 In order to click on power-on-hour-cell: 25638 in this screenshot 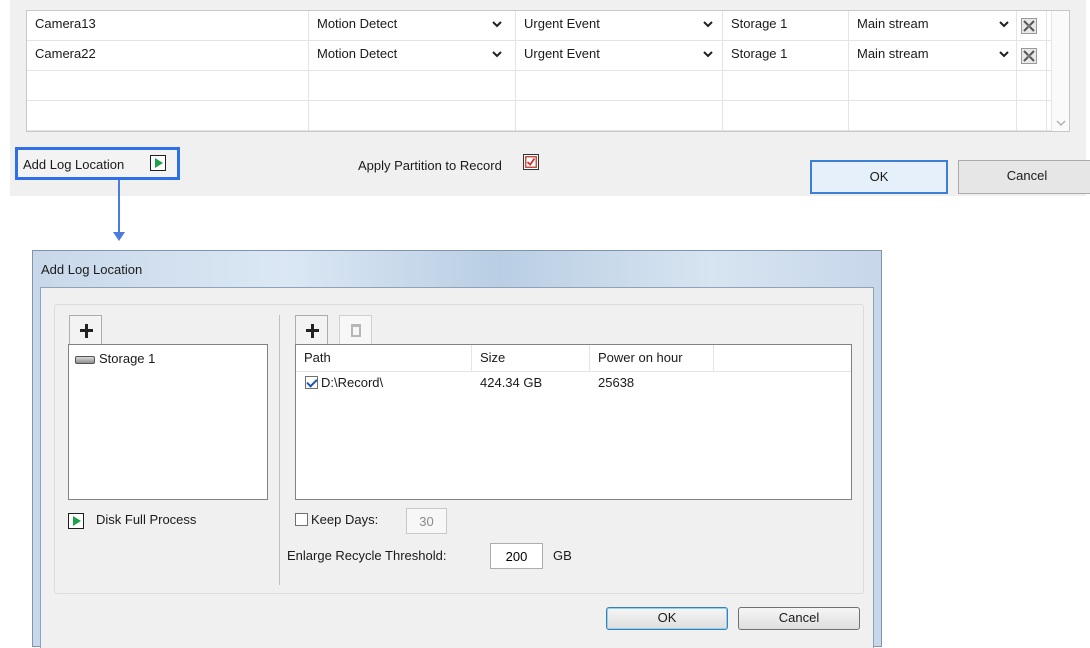, I will do `click(616, 382)`.